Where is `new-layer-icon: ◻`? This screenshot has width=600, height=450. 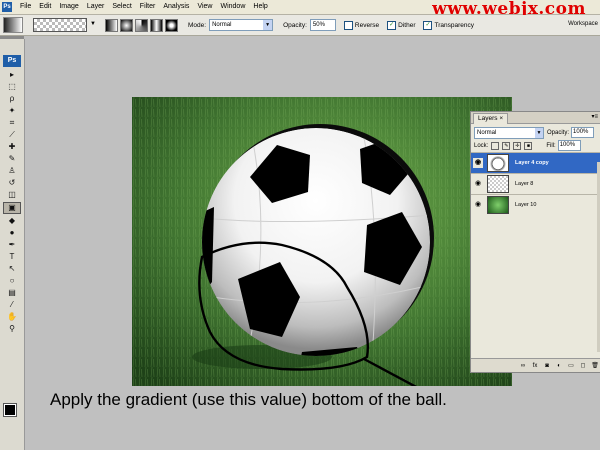
new-layer-icon: ◻ is located at coordinates (583, 365).